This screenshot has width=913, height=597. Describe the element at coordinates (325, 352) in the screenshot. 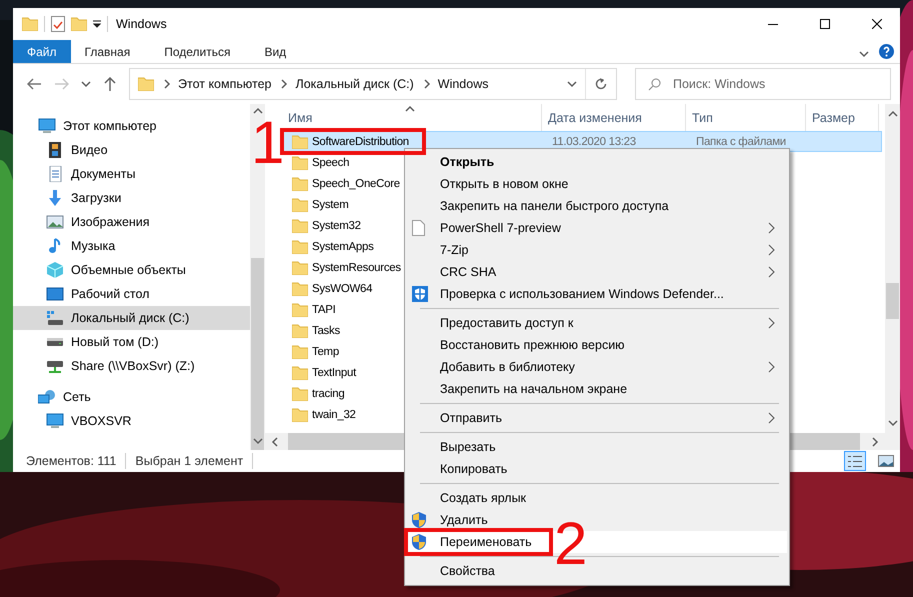

I see `file-name: Temp` at that location.